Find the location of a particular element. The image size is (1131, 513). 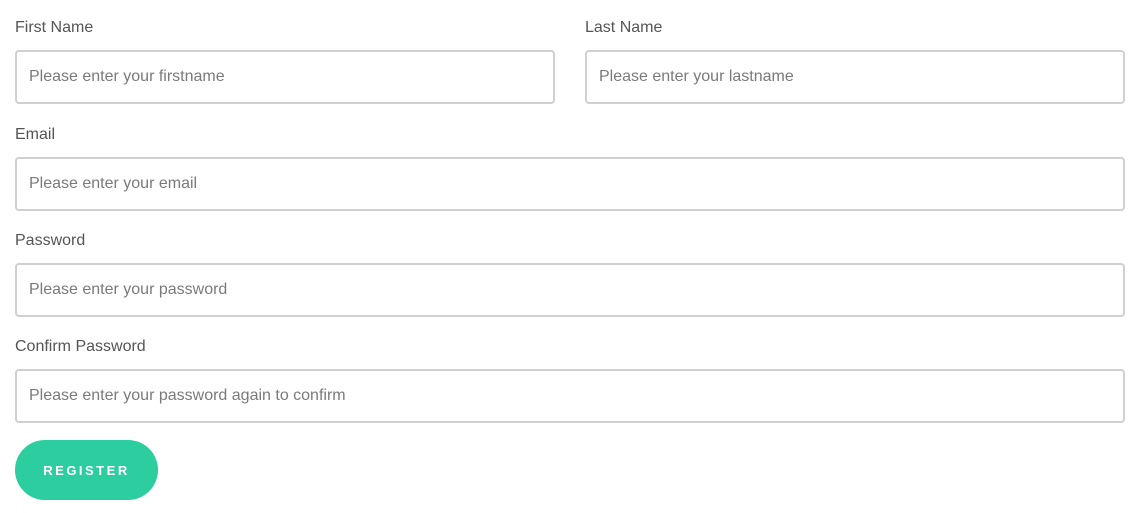

first-name-input is located at coordinates (285, 77).